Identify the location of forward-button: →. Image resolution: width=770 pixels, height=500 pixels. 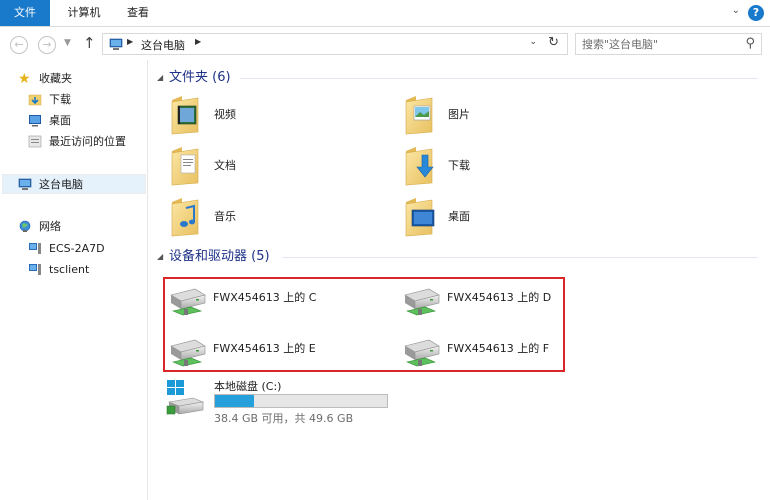
(47, 45).